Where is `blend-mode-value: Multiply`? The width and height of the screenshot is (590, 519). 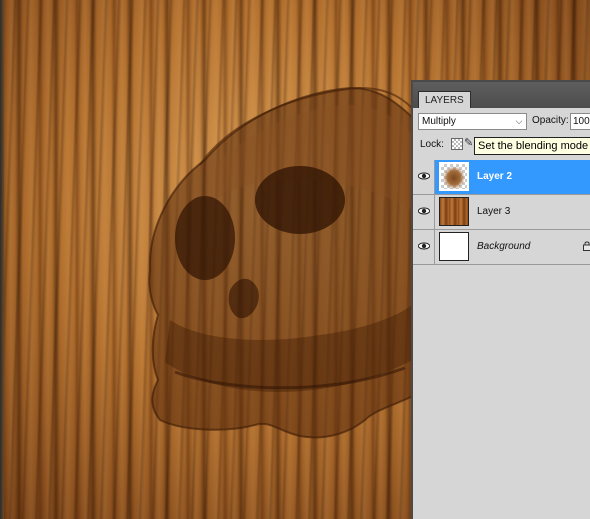 blend-mode-value: Multiply is located at coordinates (439, 121).